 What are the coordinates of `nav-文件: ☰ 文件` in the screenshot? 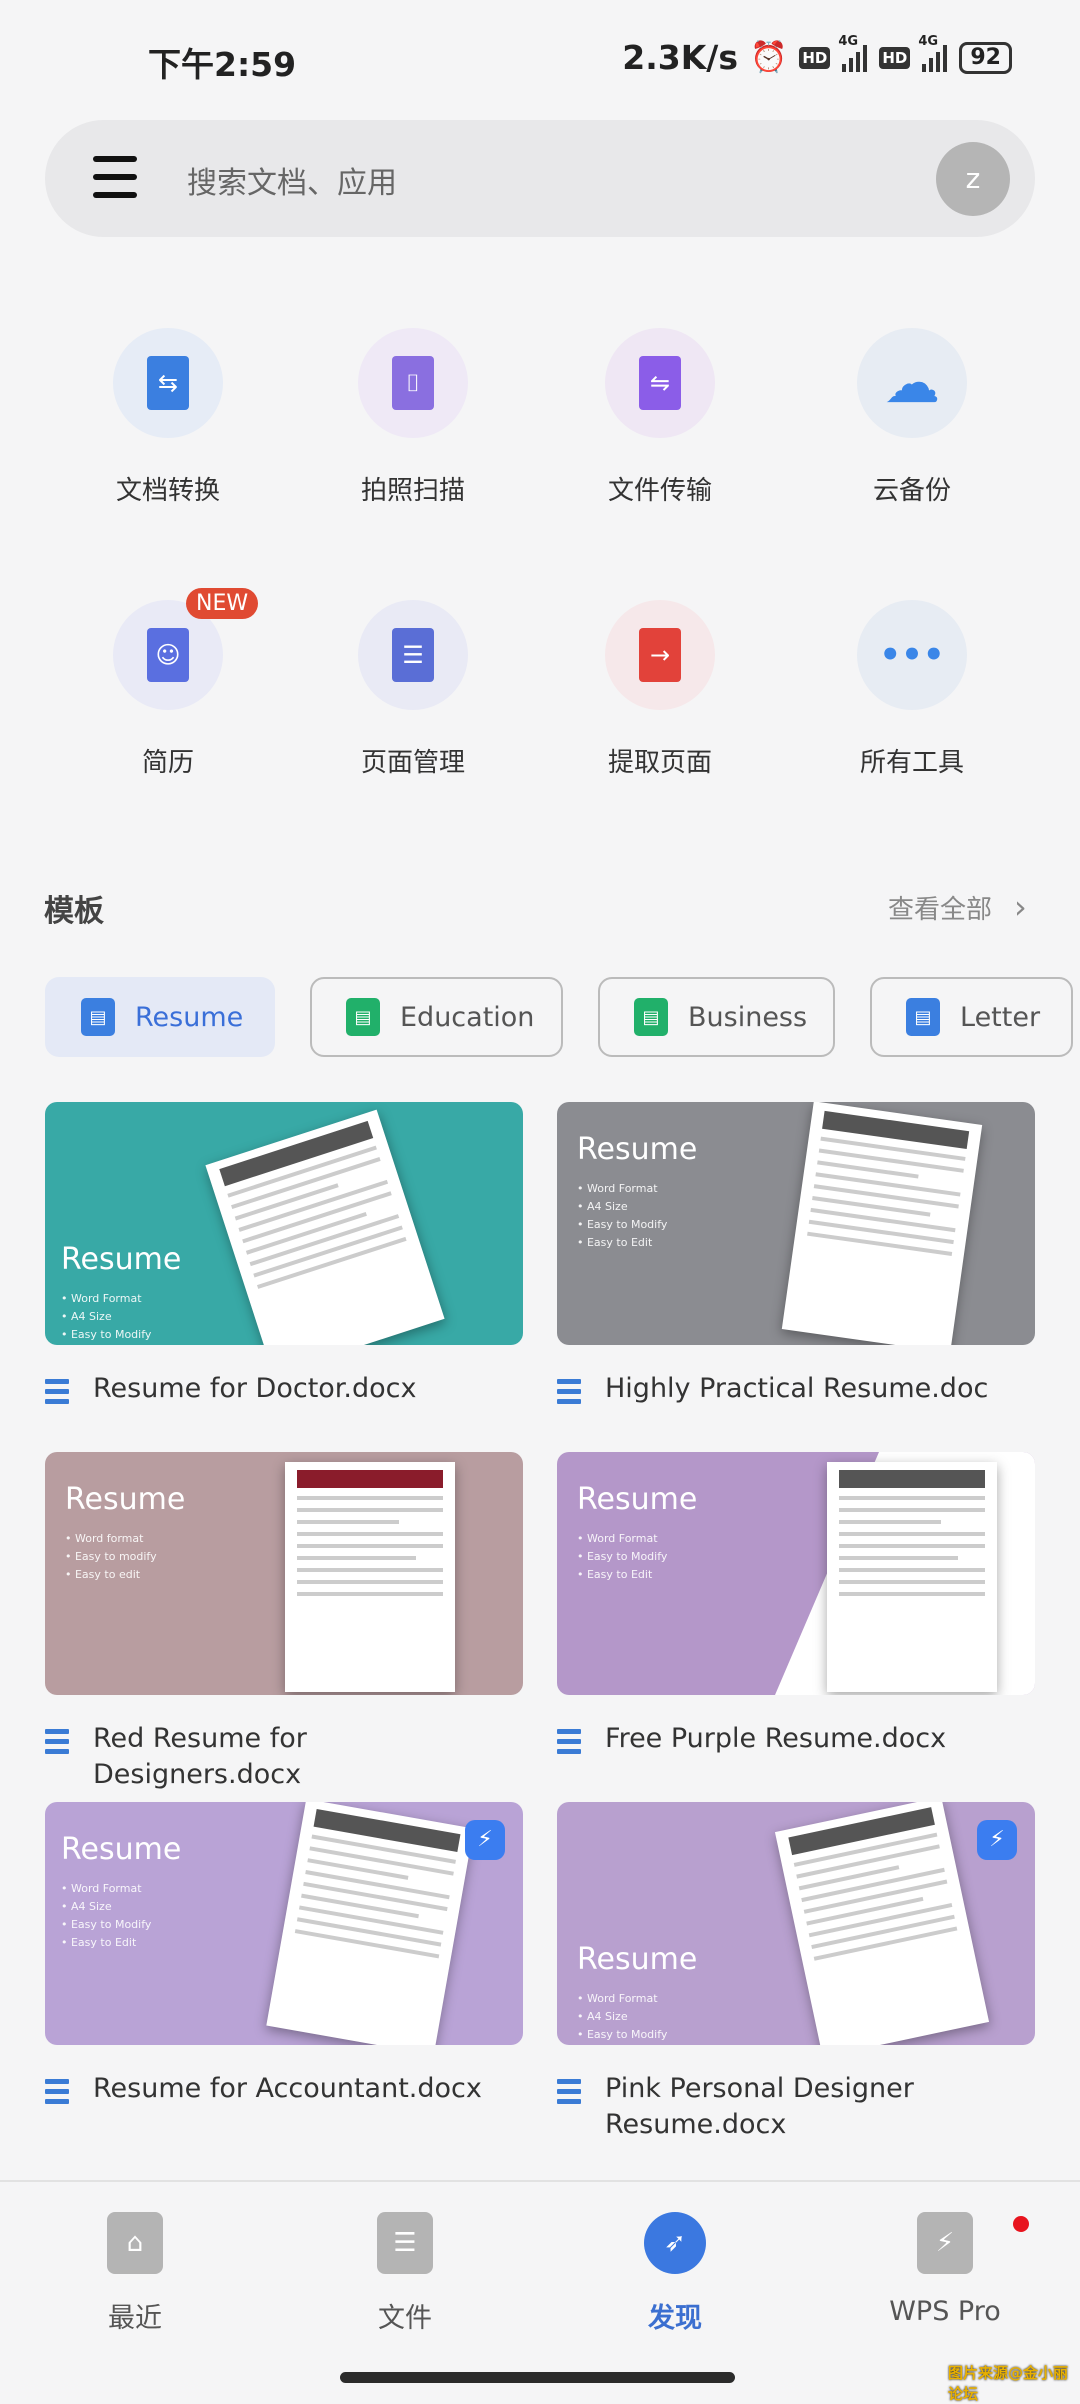 It's located at (405, 2273).